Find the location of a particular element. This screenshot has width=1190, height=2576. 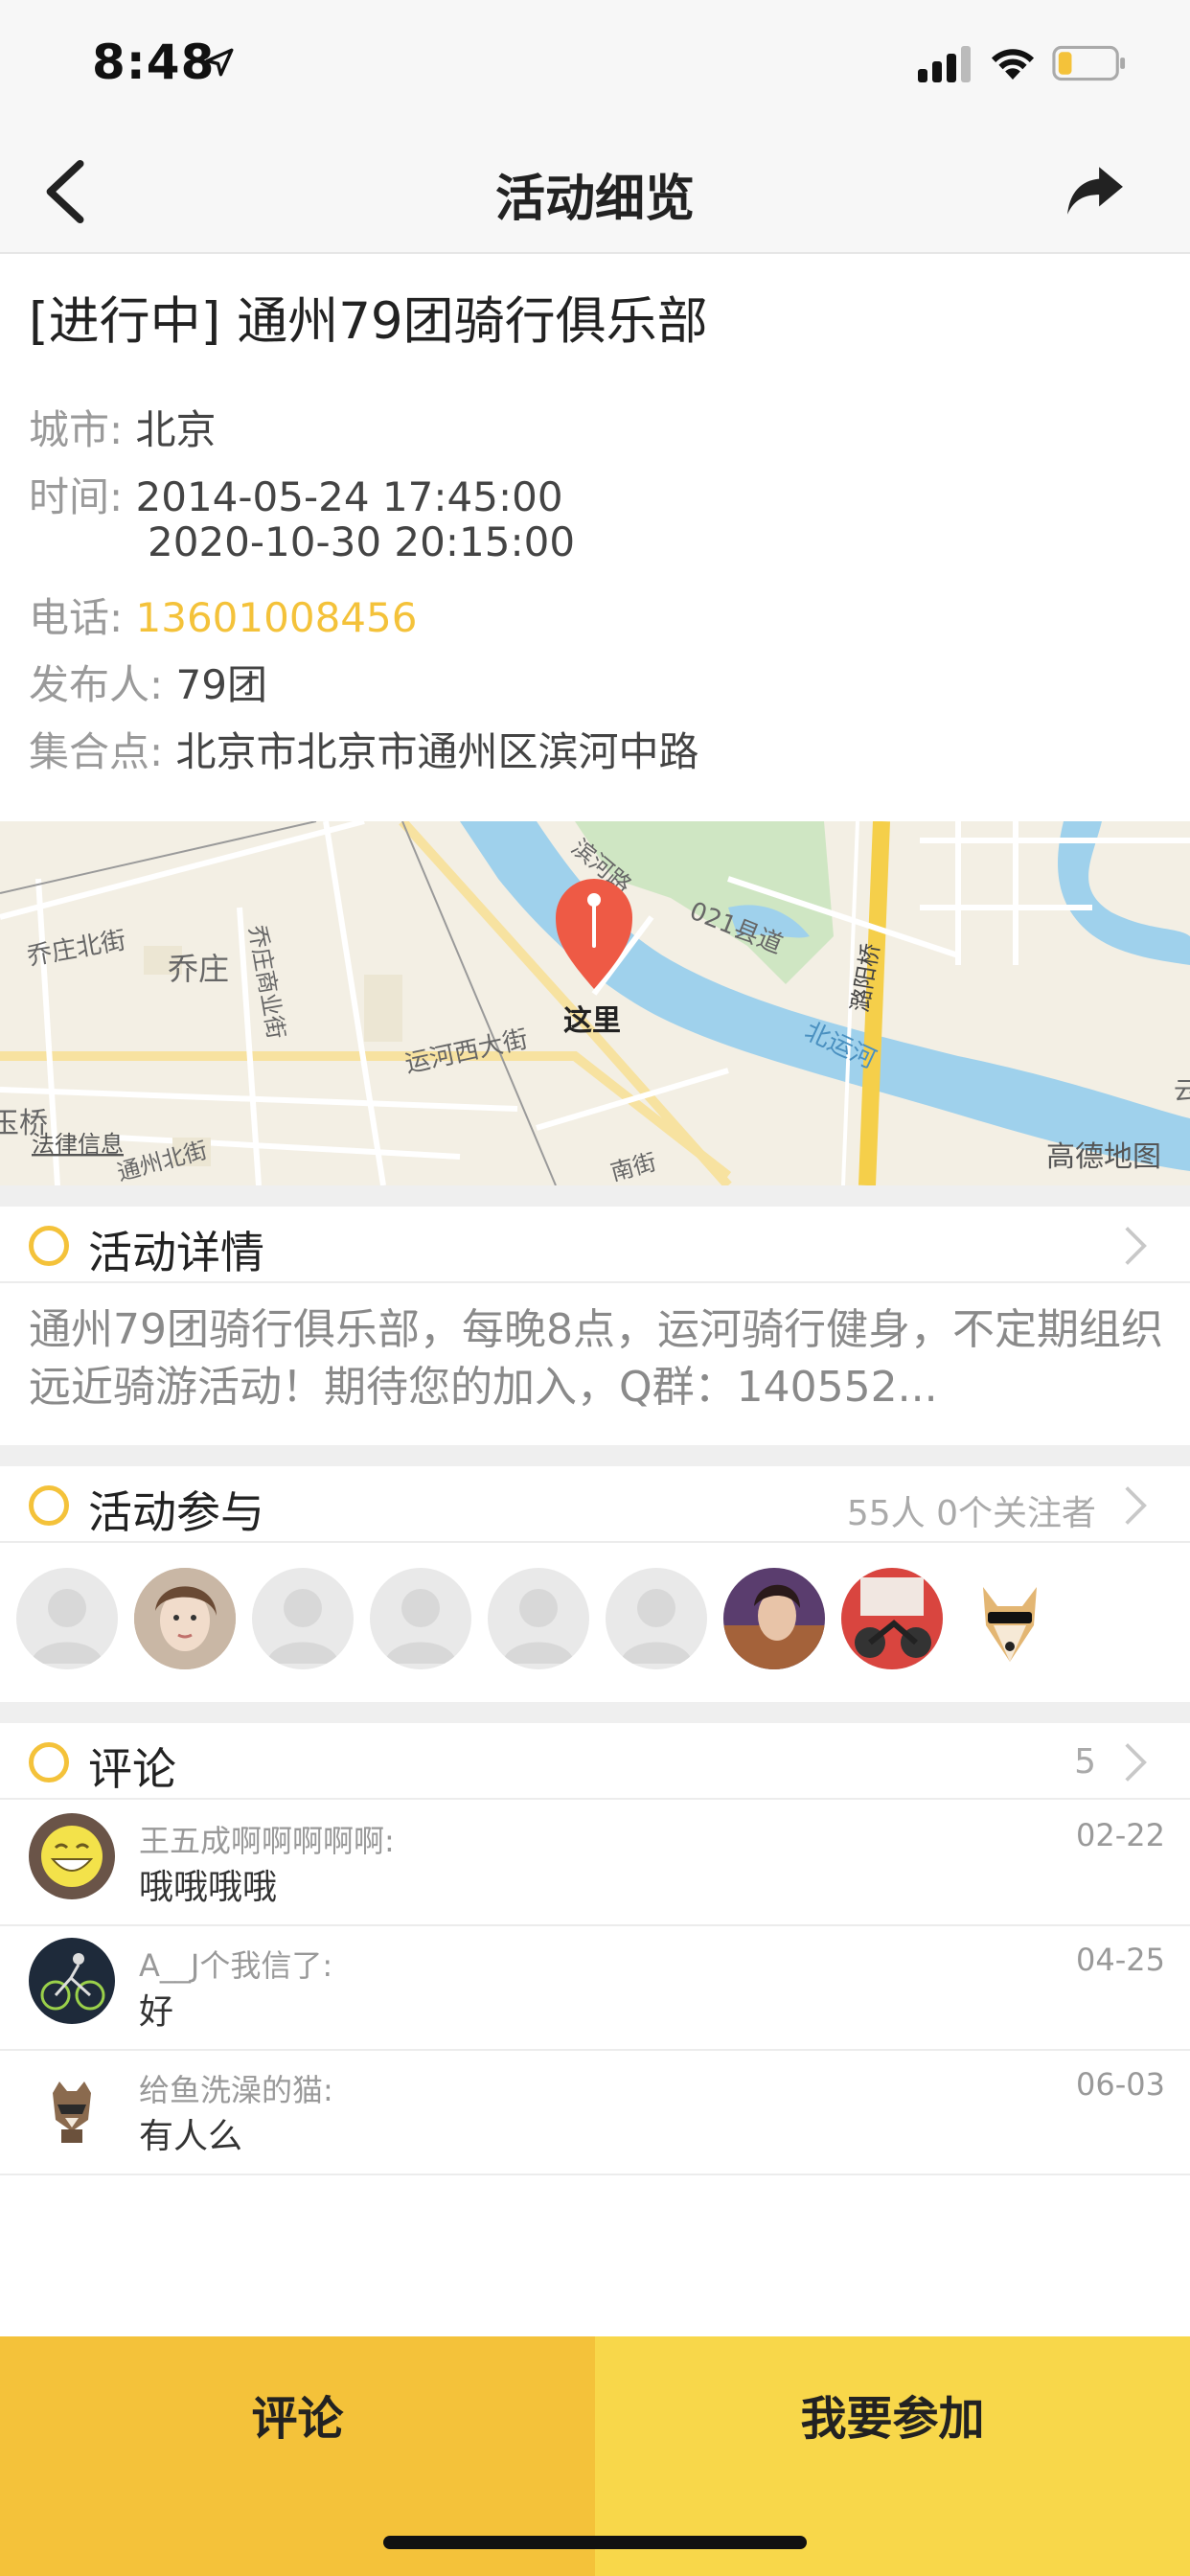

navigation-bar: 活动细览 is located at coordinates (595, 191).